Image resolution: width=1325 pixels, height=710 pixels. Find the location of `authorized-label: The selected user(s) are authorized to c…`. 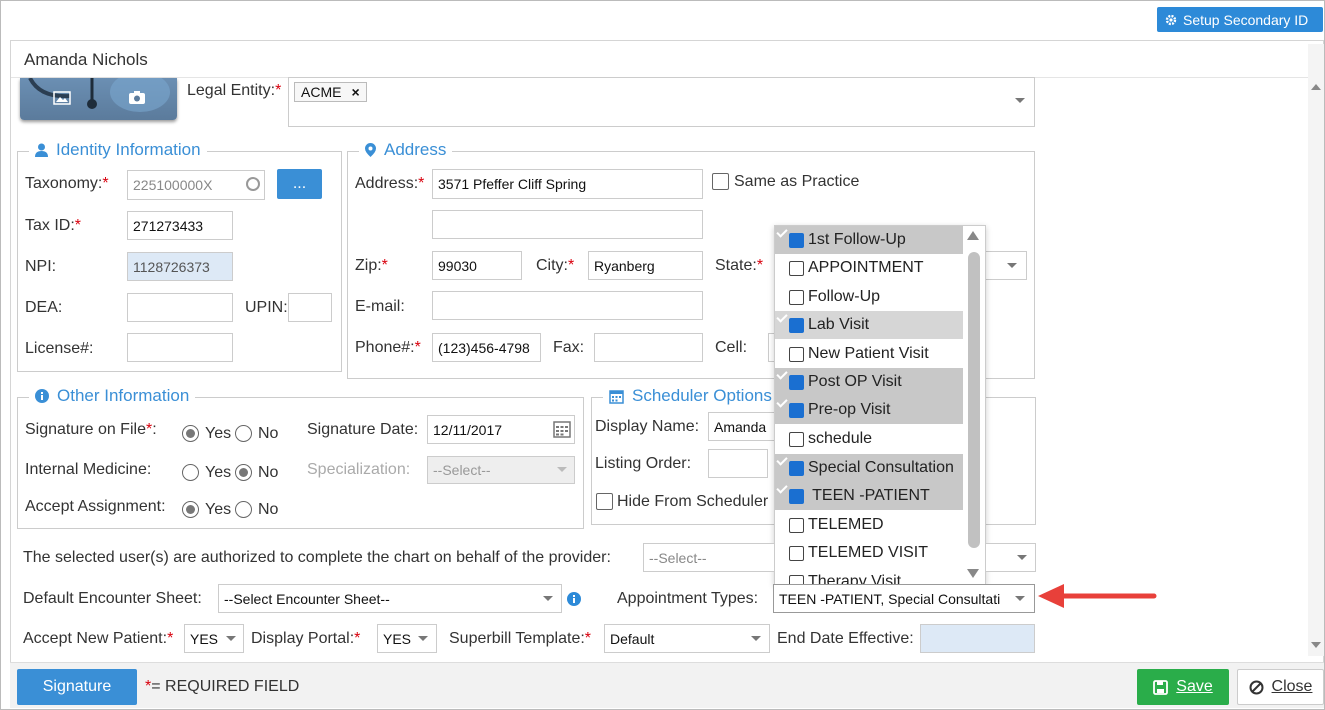

authorized-label: The selected user(s) are authorized to c… is located at coordinates (317, 557).